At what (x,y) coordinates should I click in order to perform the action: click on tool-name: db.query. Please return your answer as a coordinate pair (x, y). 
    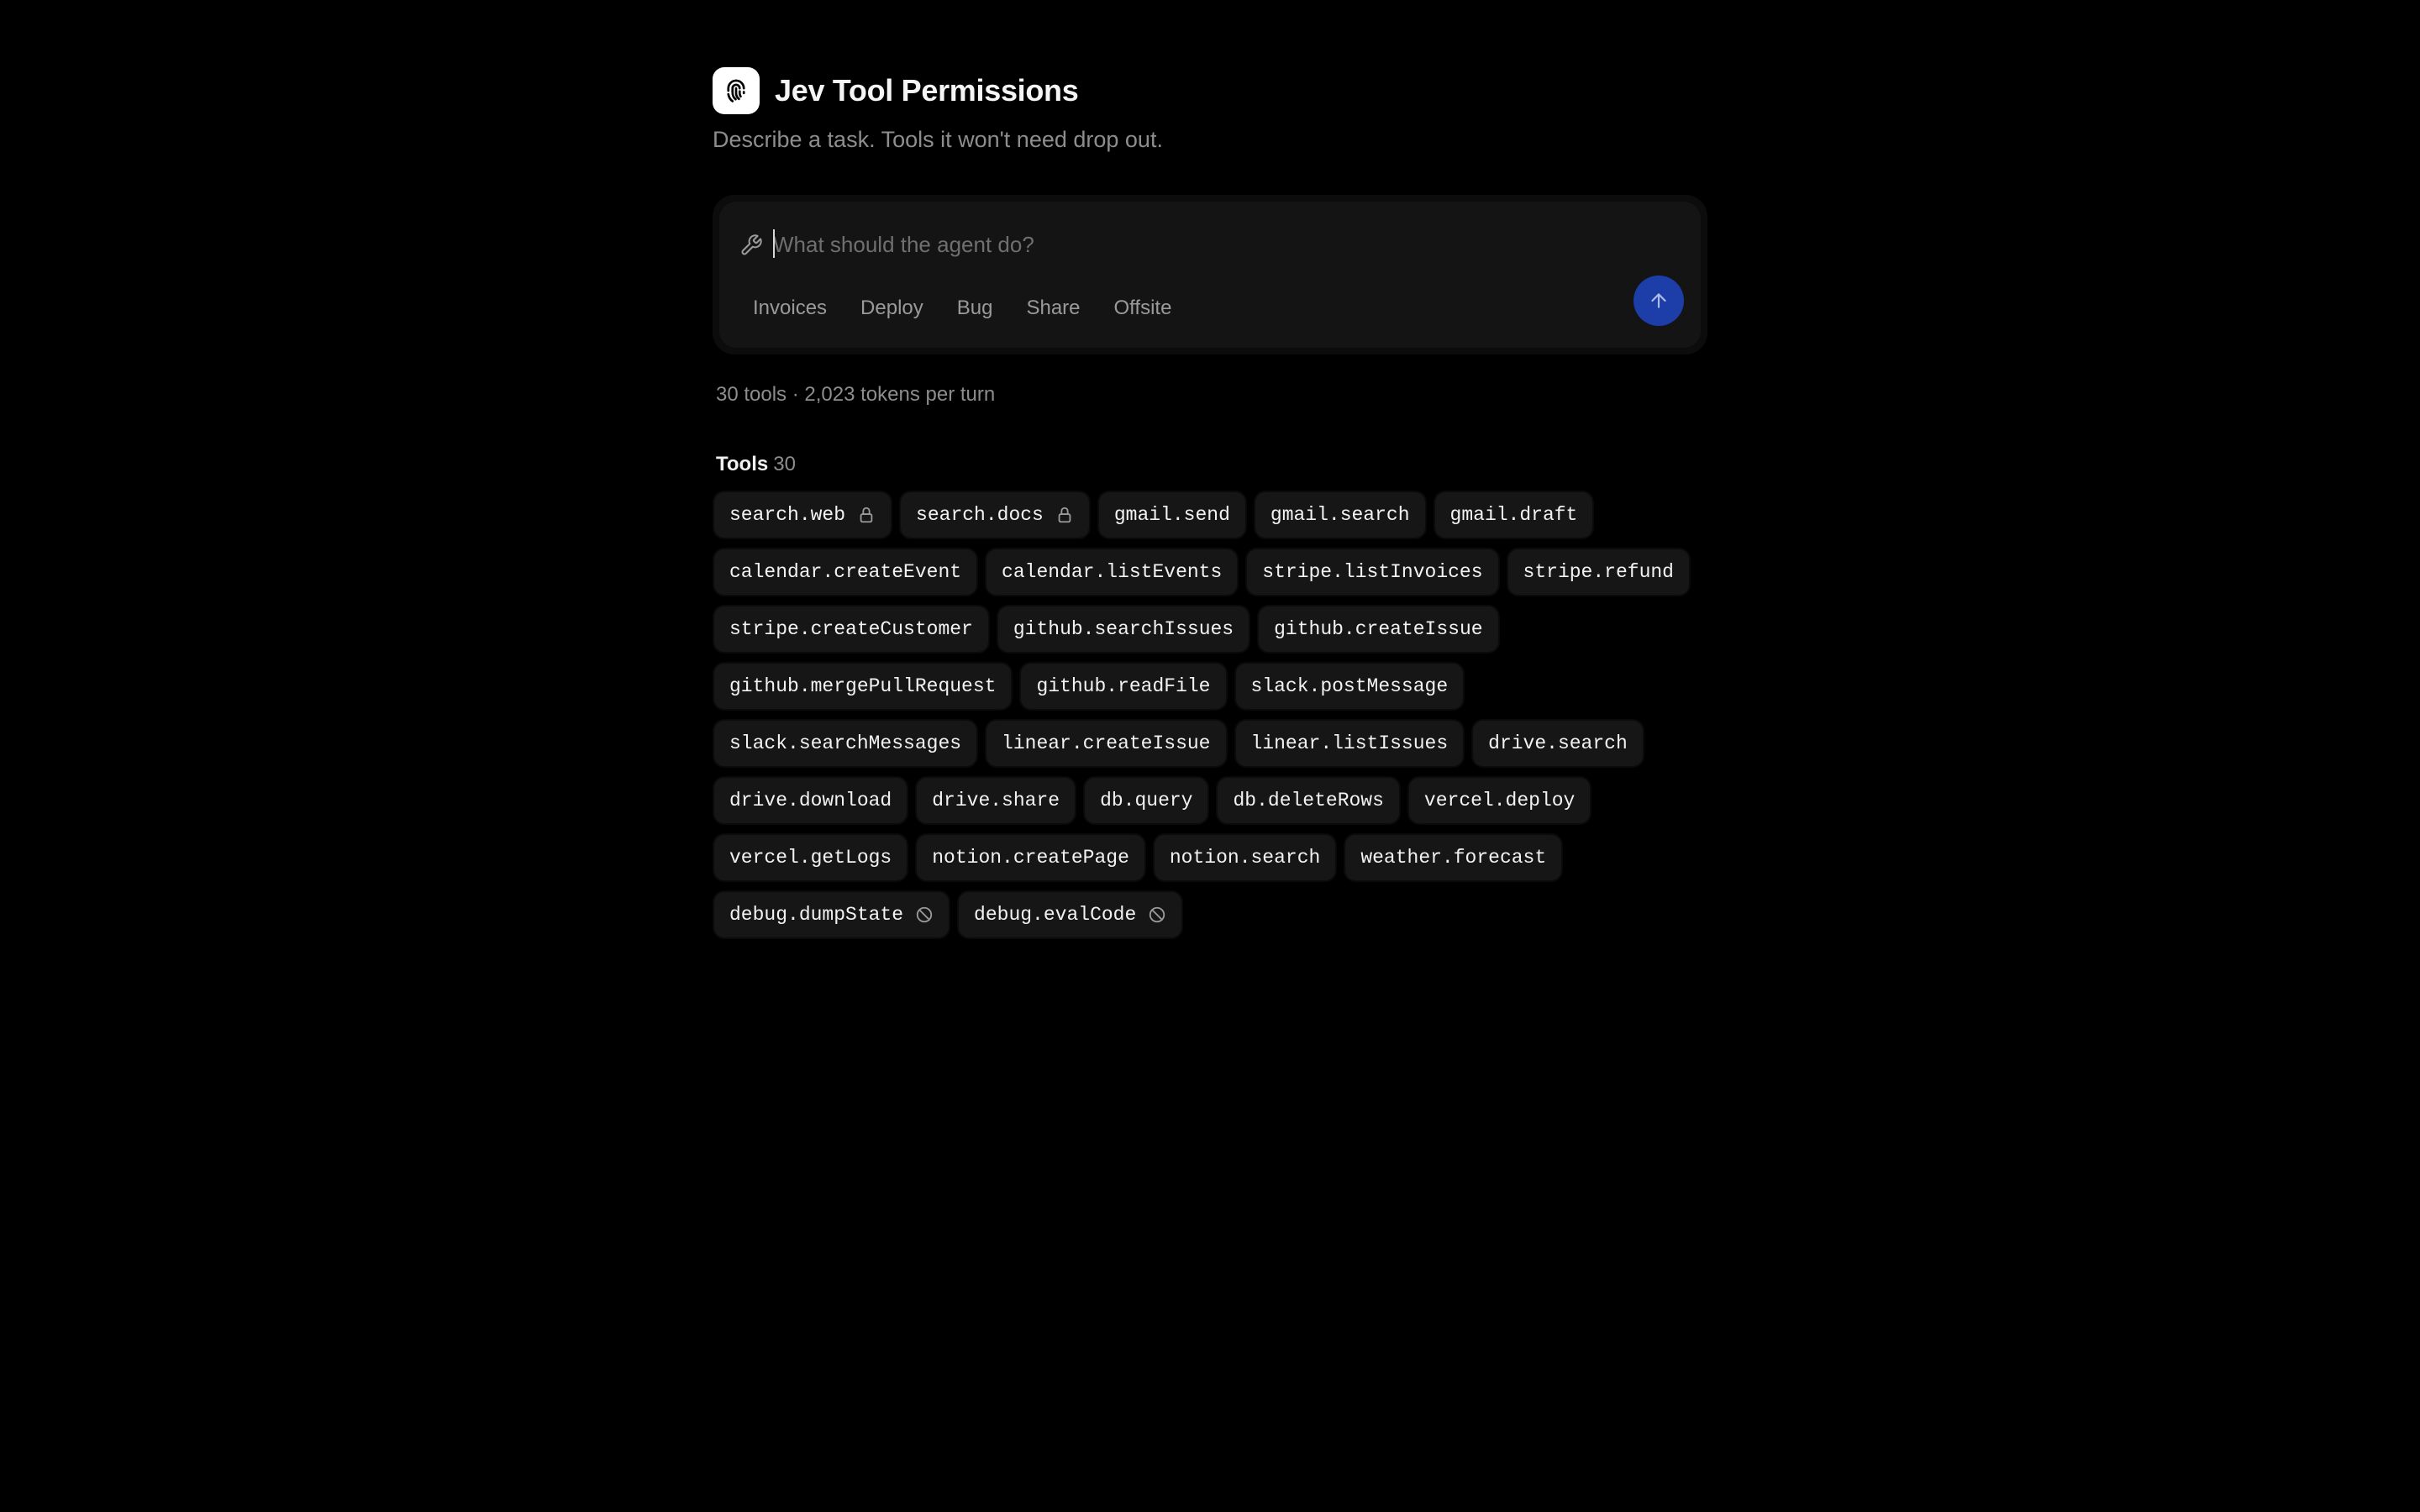
    Looking at the image, I should click on (1146, 800).